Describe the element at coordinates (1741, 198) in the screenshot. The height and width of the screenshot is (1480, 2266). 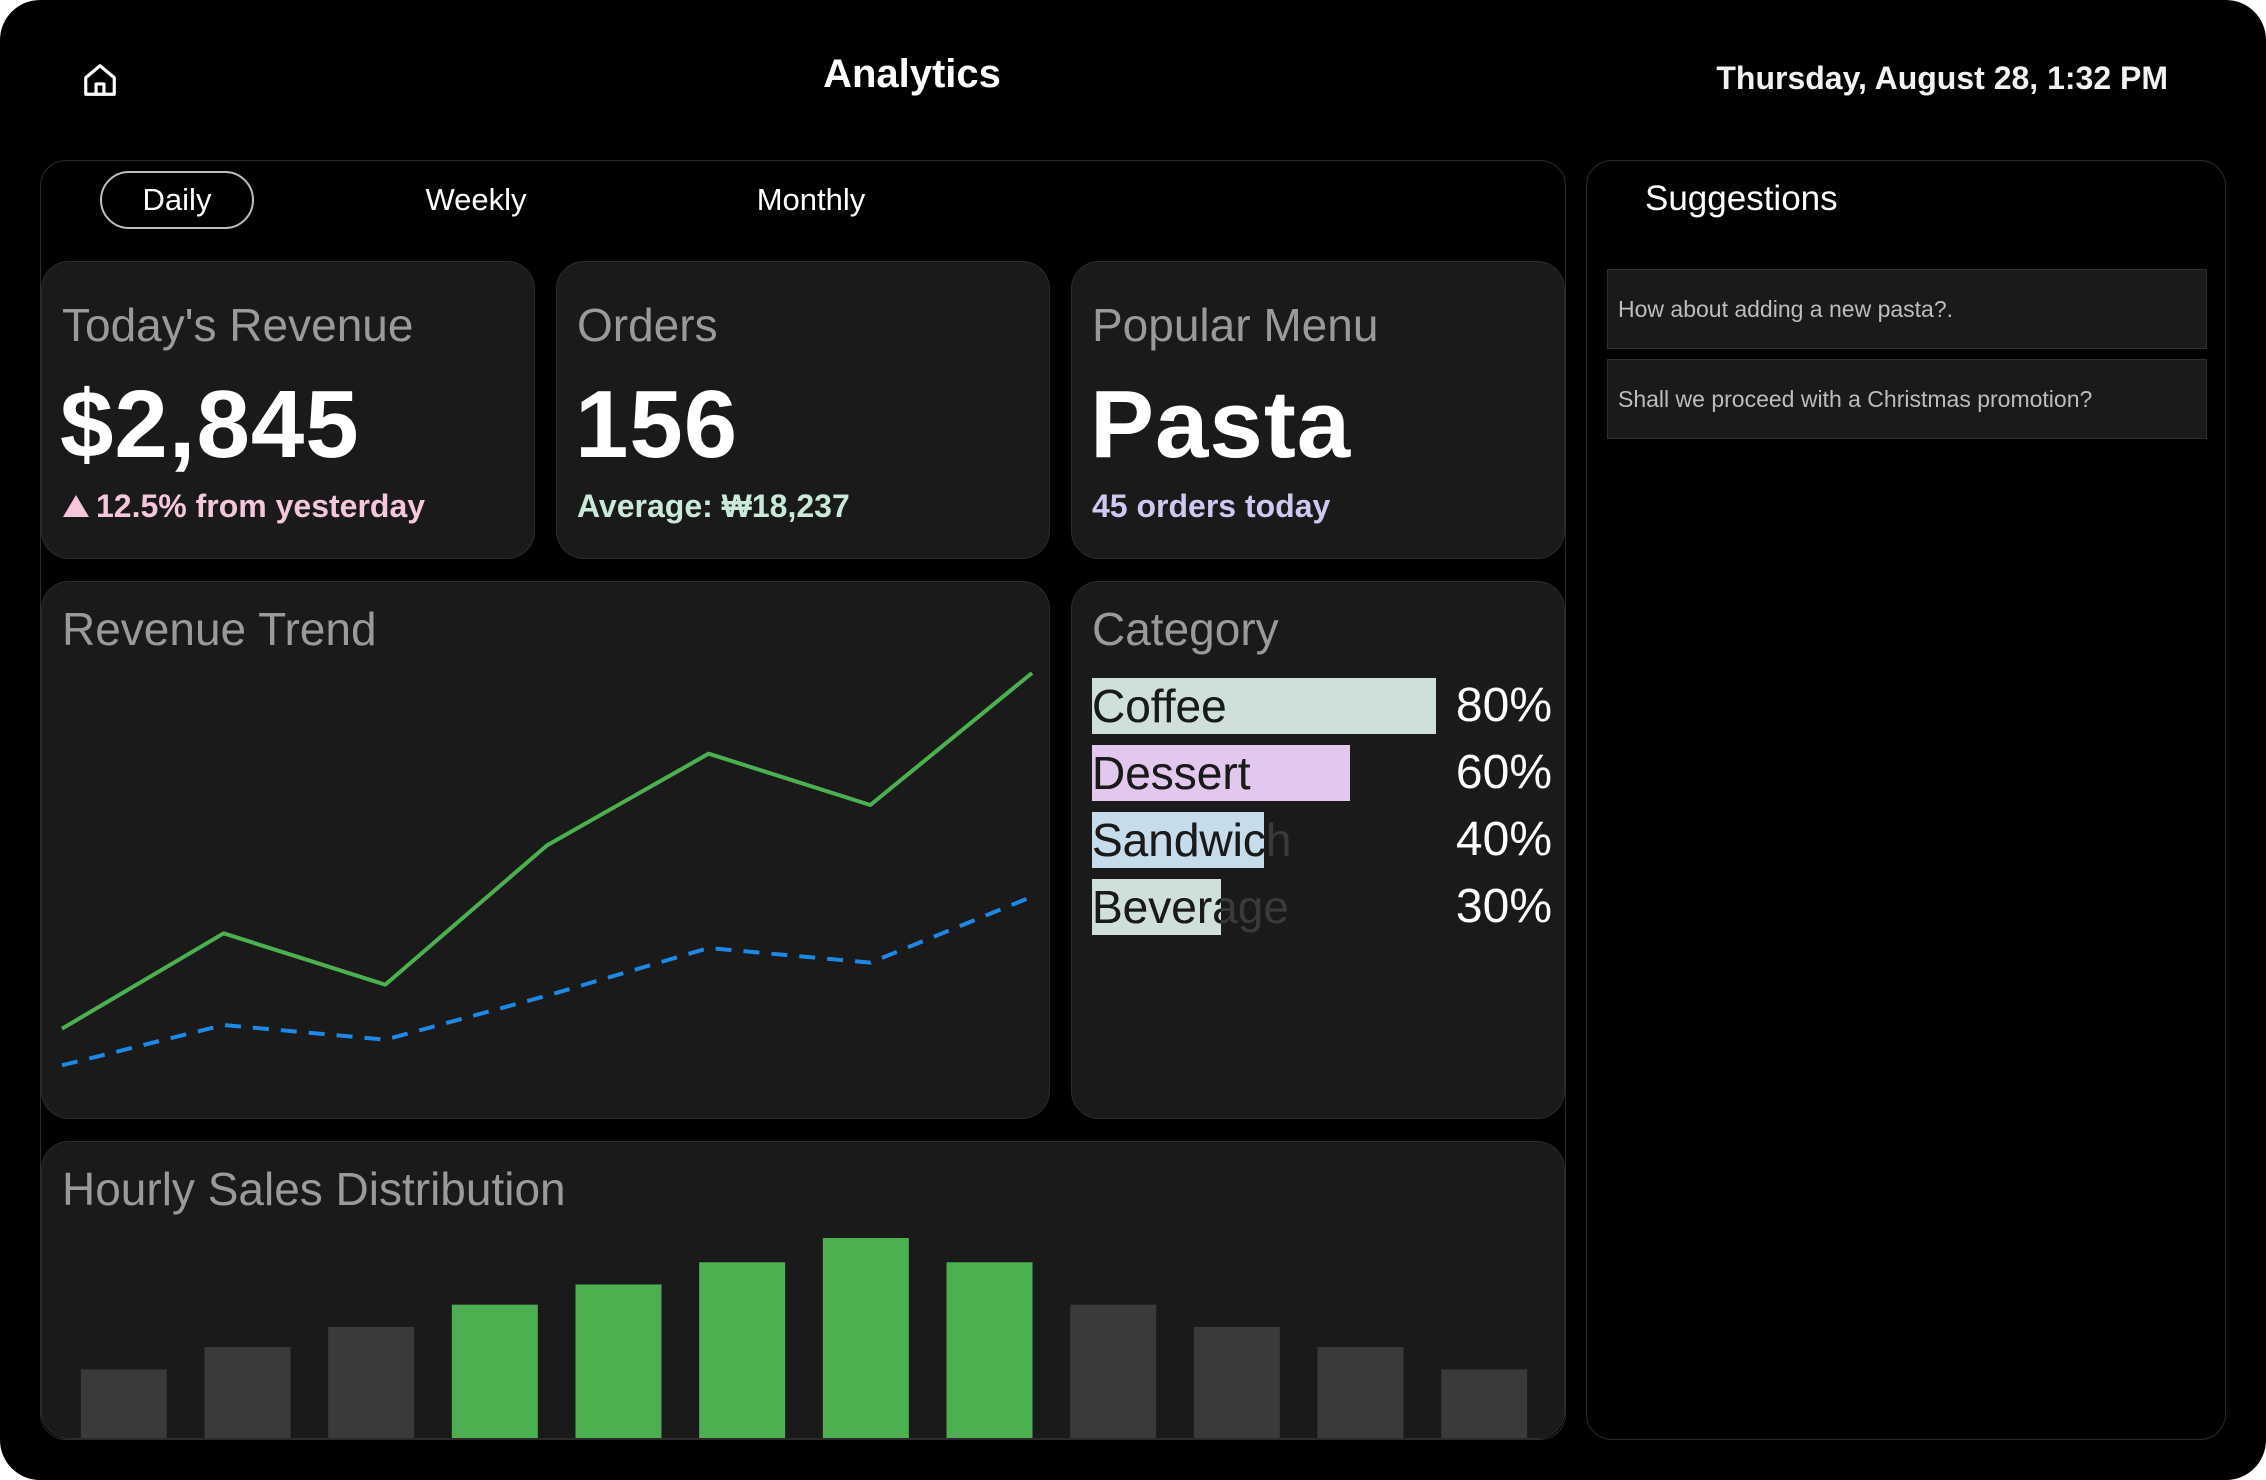
I see `suggestions-title: Suggestions` at that location.